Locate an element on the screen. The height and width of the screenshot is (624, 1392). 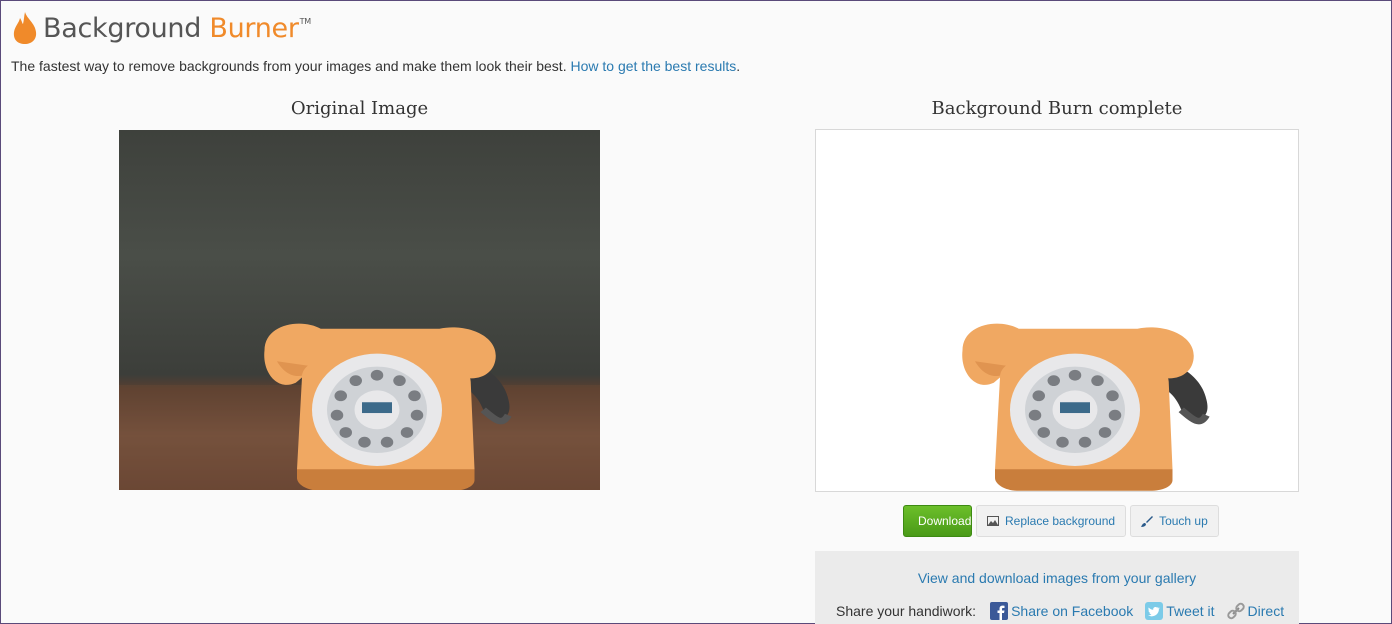
tweet-link: Tweet it is located at coordinates (1180, 611).